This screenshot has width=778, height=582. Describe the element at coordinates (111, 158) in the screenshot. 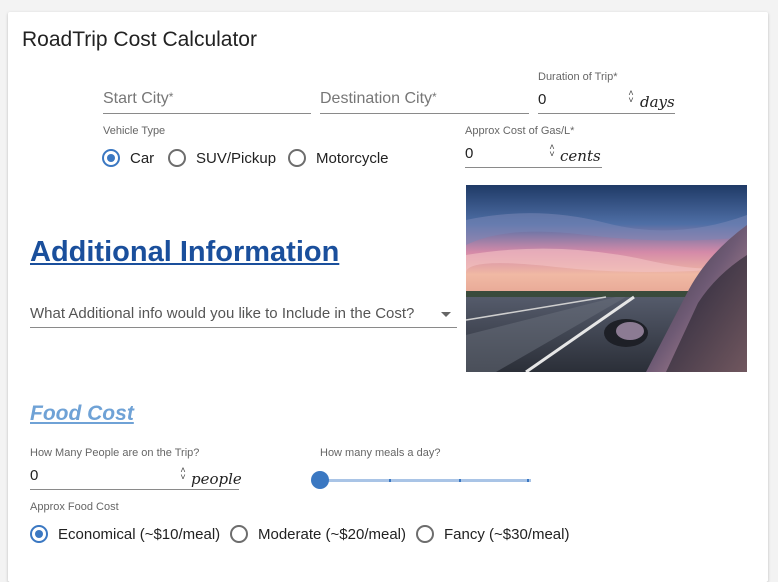

I see `vehicle-radio-car` at that location.